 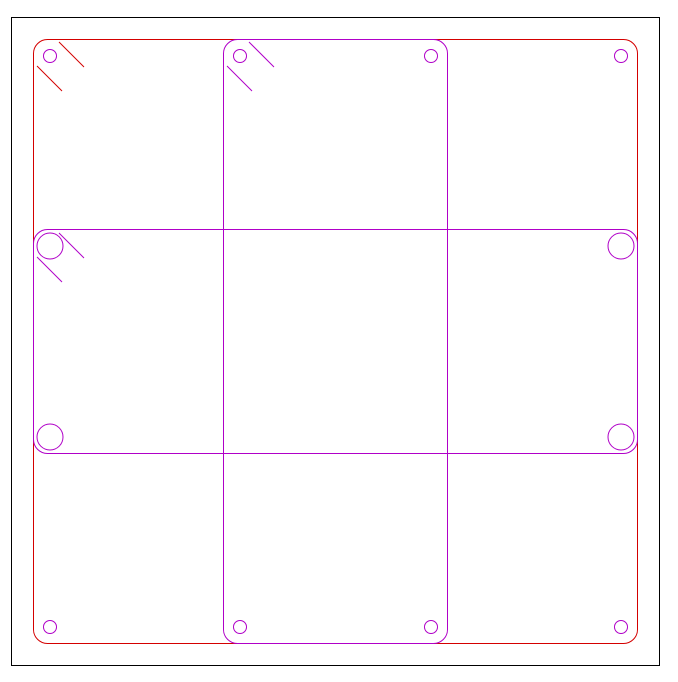 I want to click on mount-hole-bottom-right, so click(x=621, y=627).